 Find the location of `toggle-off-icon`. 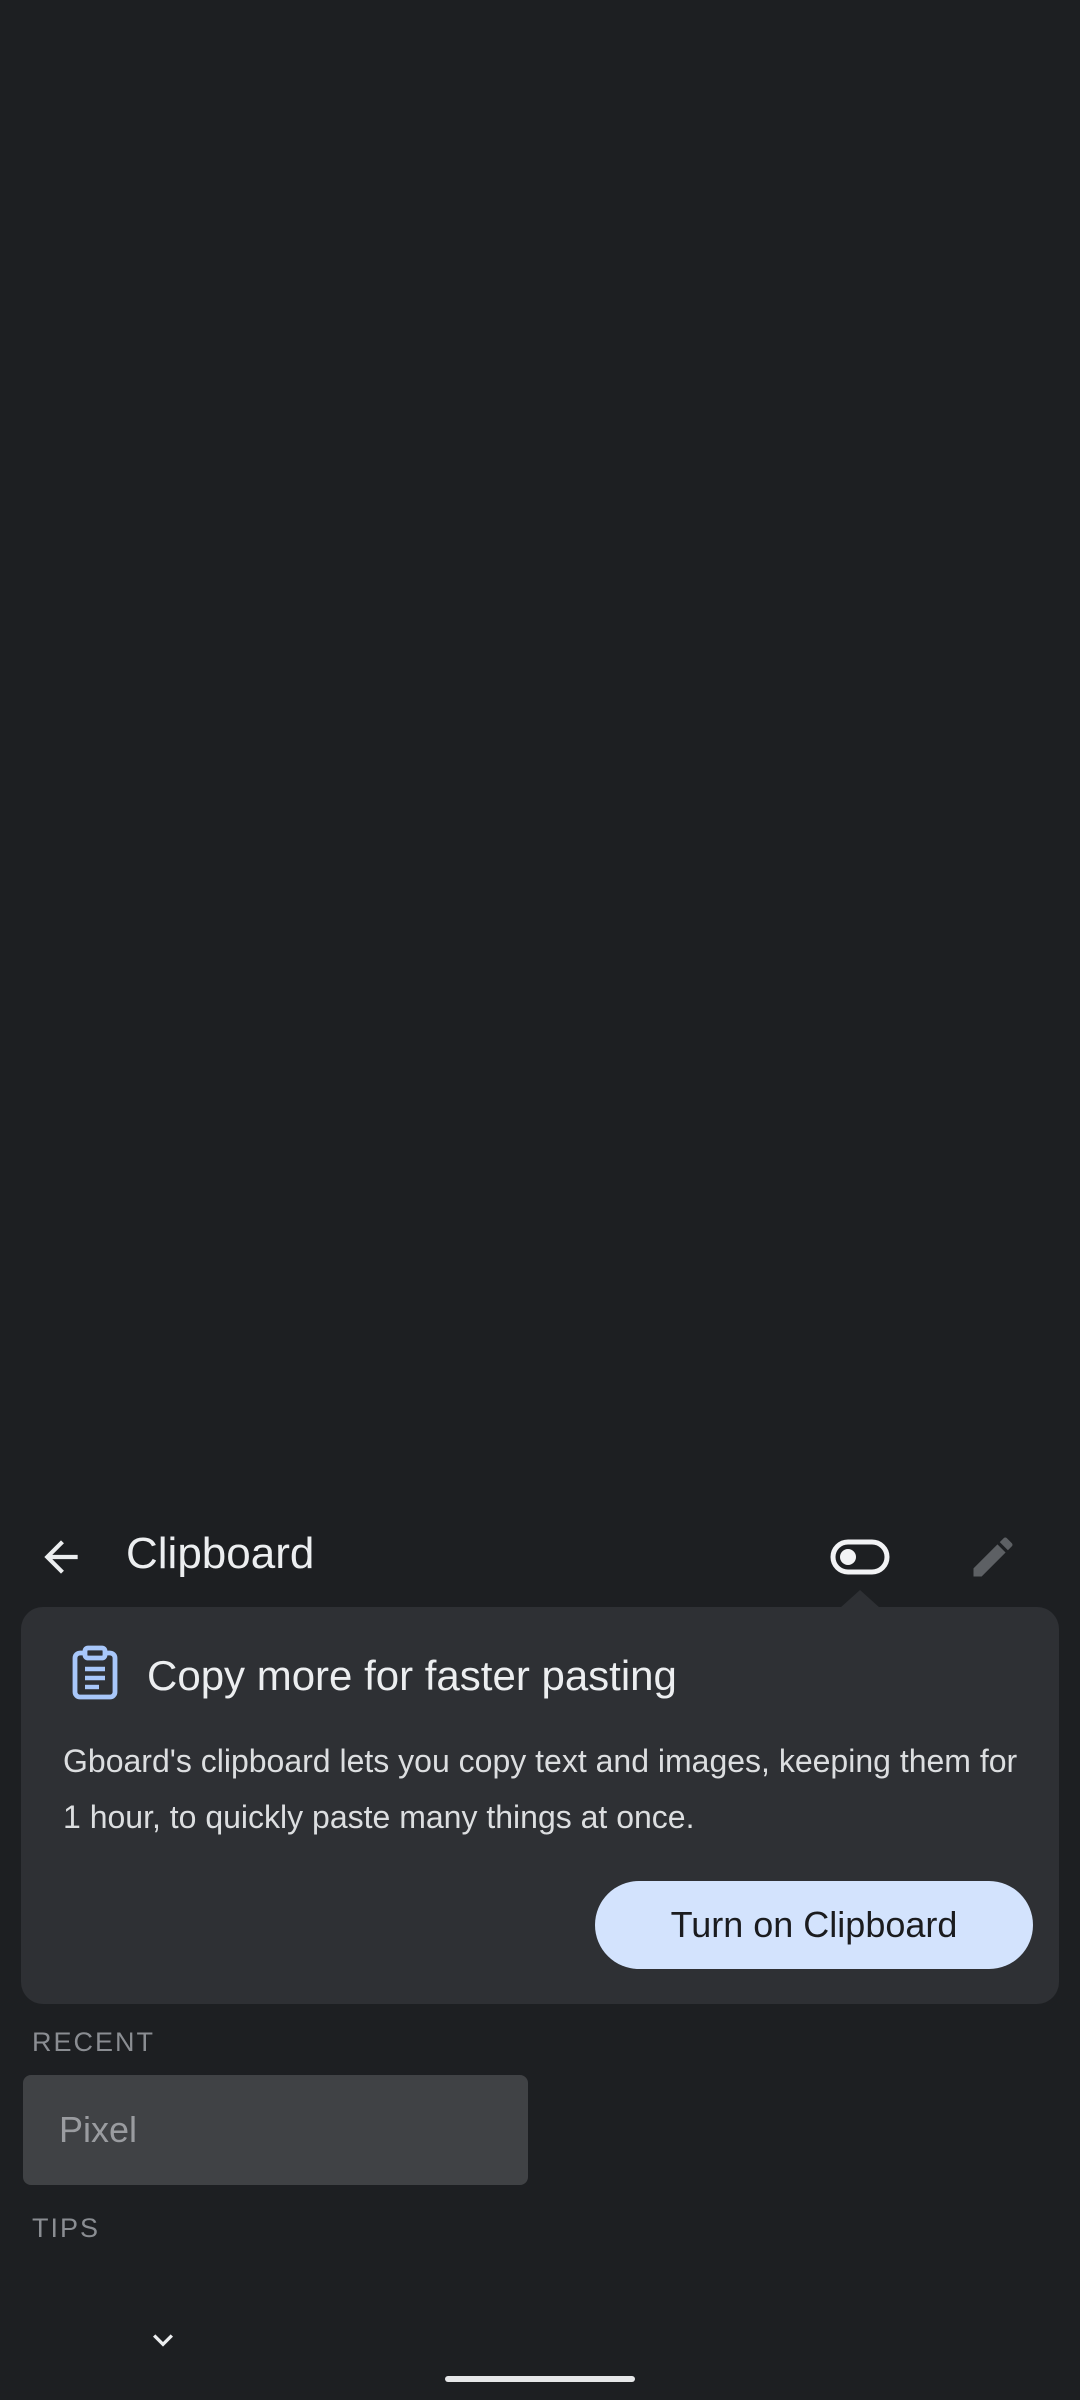

toggle-off-icon is located at coordinates (860, 1557).